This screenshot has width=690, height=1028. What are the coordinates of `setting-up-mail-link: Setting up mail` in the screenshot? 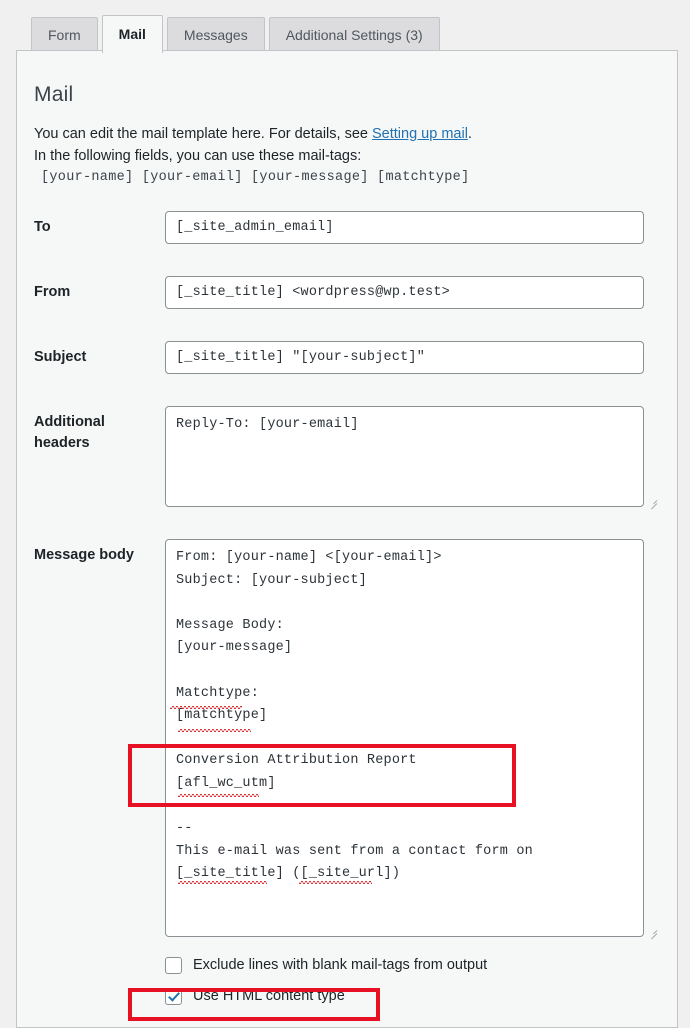 It's located at (420, 134).